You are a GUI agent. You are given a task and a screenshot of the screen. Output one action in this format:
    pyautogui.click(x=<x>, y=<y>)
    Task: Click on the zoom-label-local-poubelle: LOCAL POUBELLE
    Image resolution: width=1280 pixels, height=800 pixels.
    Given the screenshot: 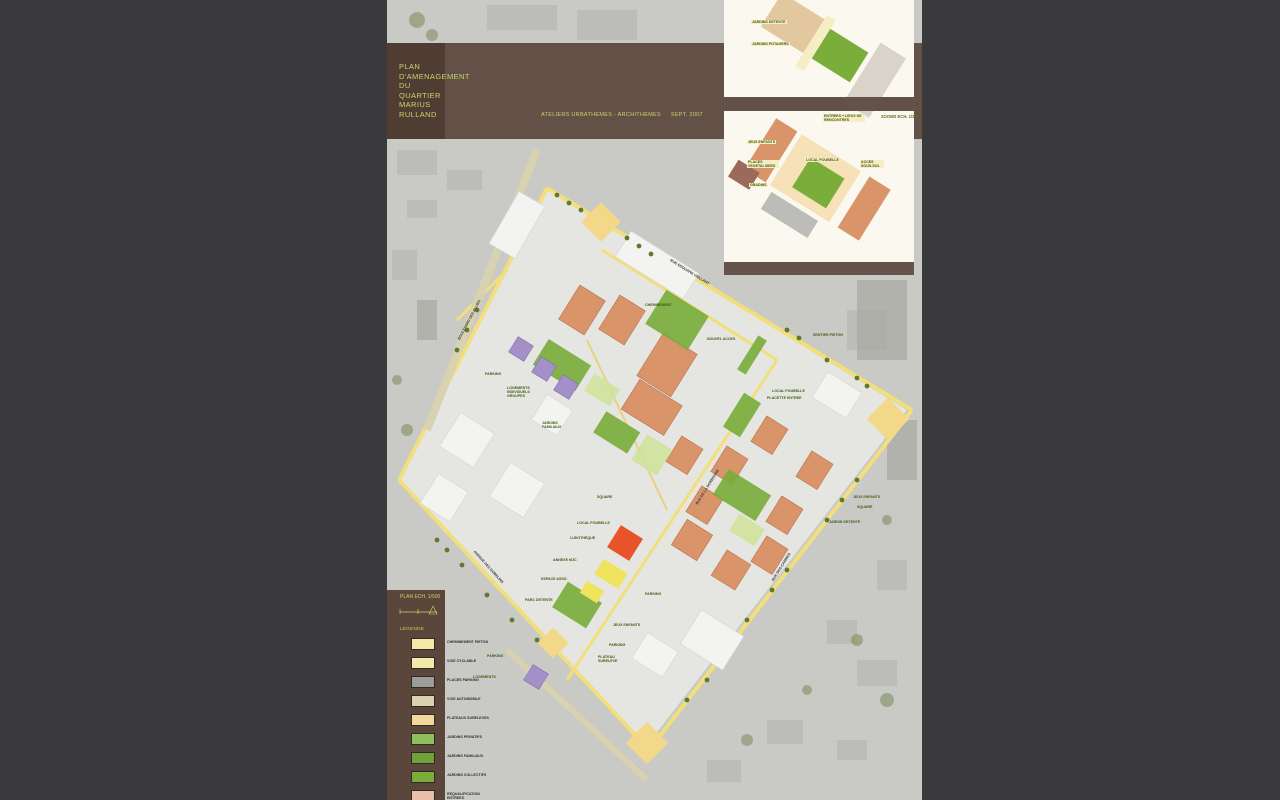 What is the action you would take?
    pyautogui.click(x=822, y=160)
    